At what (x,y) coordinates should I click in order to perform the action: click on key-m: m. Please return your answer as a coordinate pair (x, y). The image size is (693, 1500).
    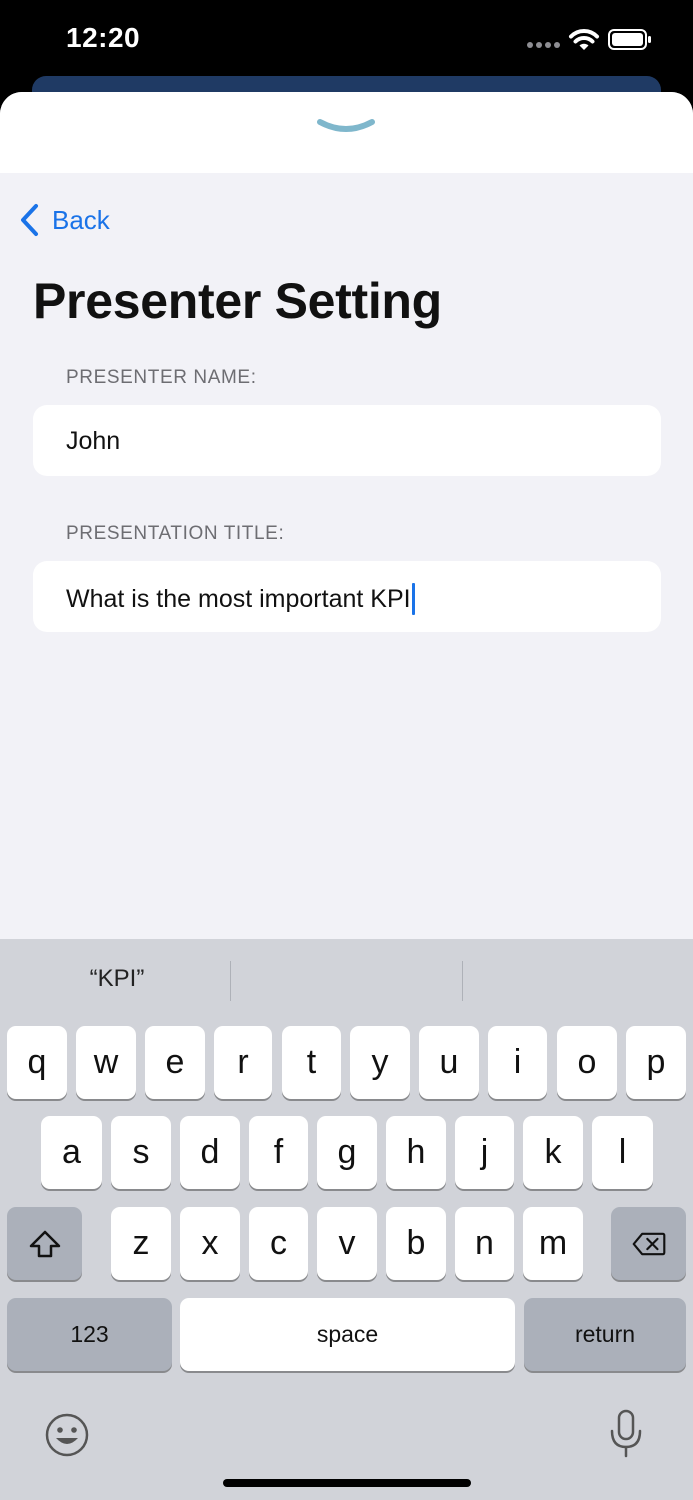
    Looking at the image, I should click on (553, 1243).